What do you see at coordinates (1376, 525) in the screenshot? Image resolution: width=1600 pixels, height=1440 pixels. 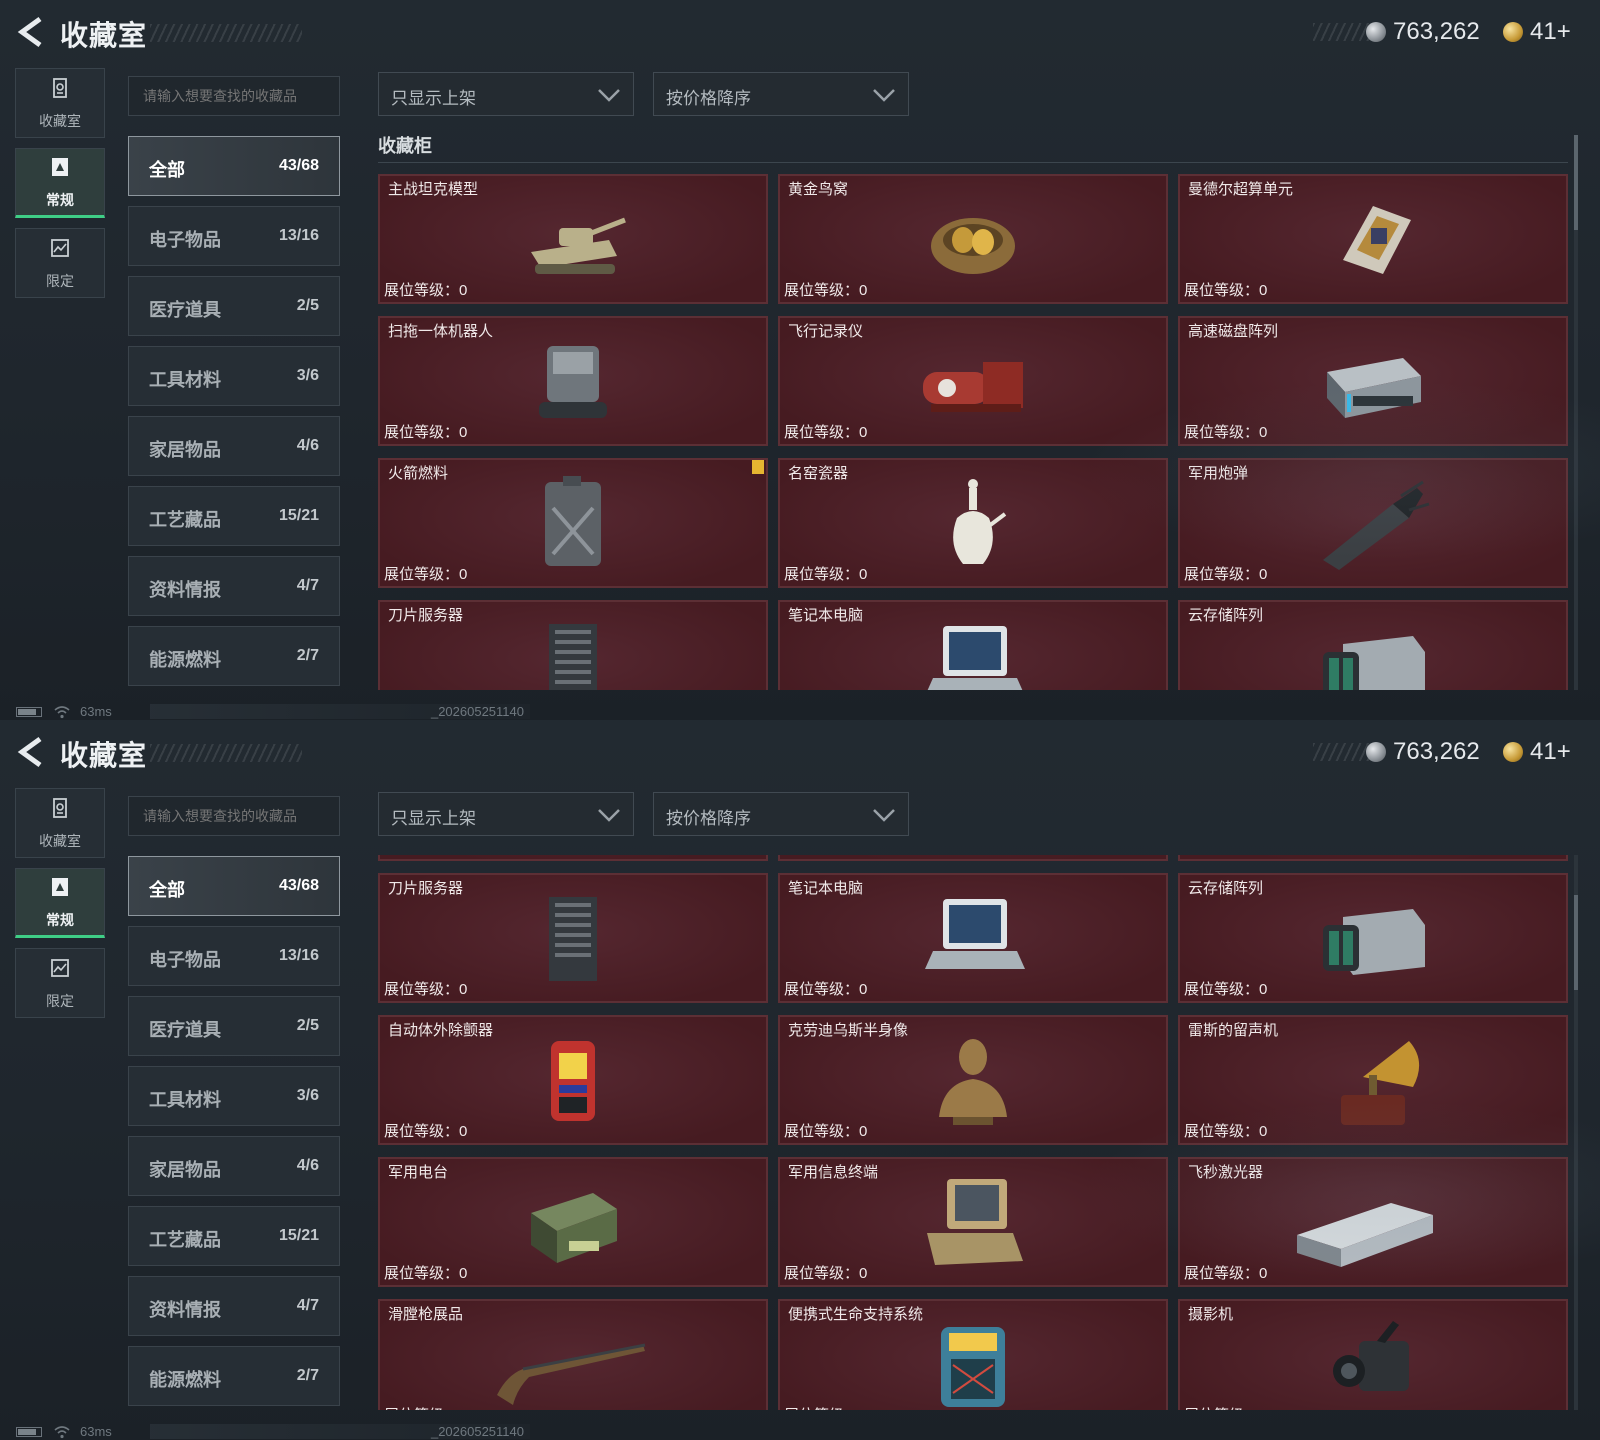 I see `artillery-shell-icon` at bounding box center [1376, 525].